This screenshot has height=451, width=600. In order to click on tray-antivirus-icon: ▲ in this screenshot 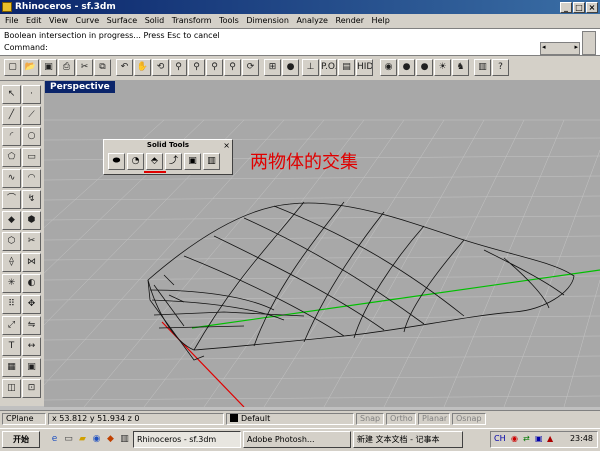, I will do `click(550, 438)`.